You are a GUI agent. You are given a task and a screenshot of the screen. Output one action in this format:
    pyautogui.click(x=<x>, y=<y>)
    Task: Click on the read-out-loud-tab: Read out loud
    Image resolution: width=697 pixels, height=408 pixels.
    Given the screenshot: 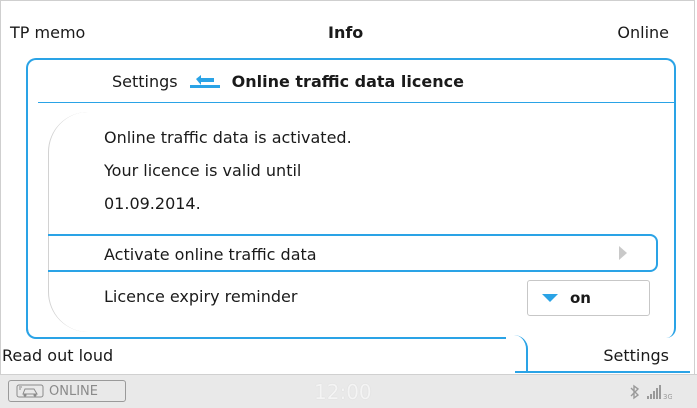 What is the action you would take?
    pyautogui.click(x=57, y=355)
    